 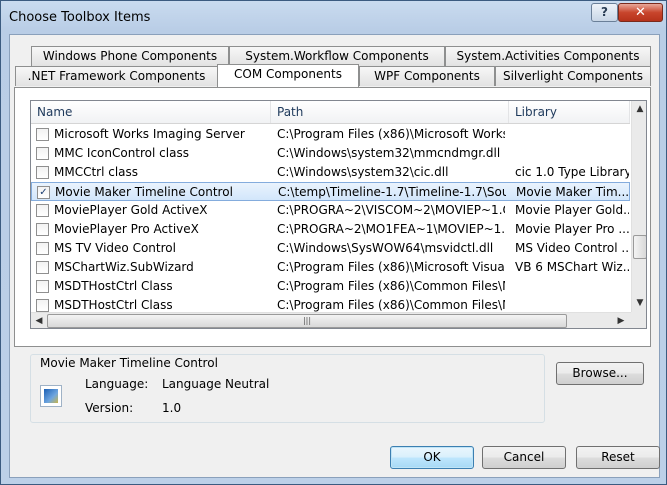 What do you see at coordinates (130, 56) in the screenshot?
I see `tab-windows-phone: Windows Phone Components` at bounding box center [130, 56].